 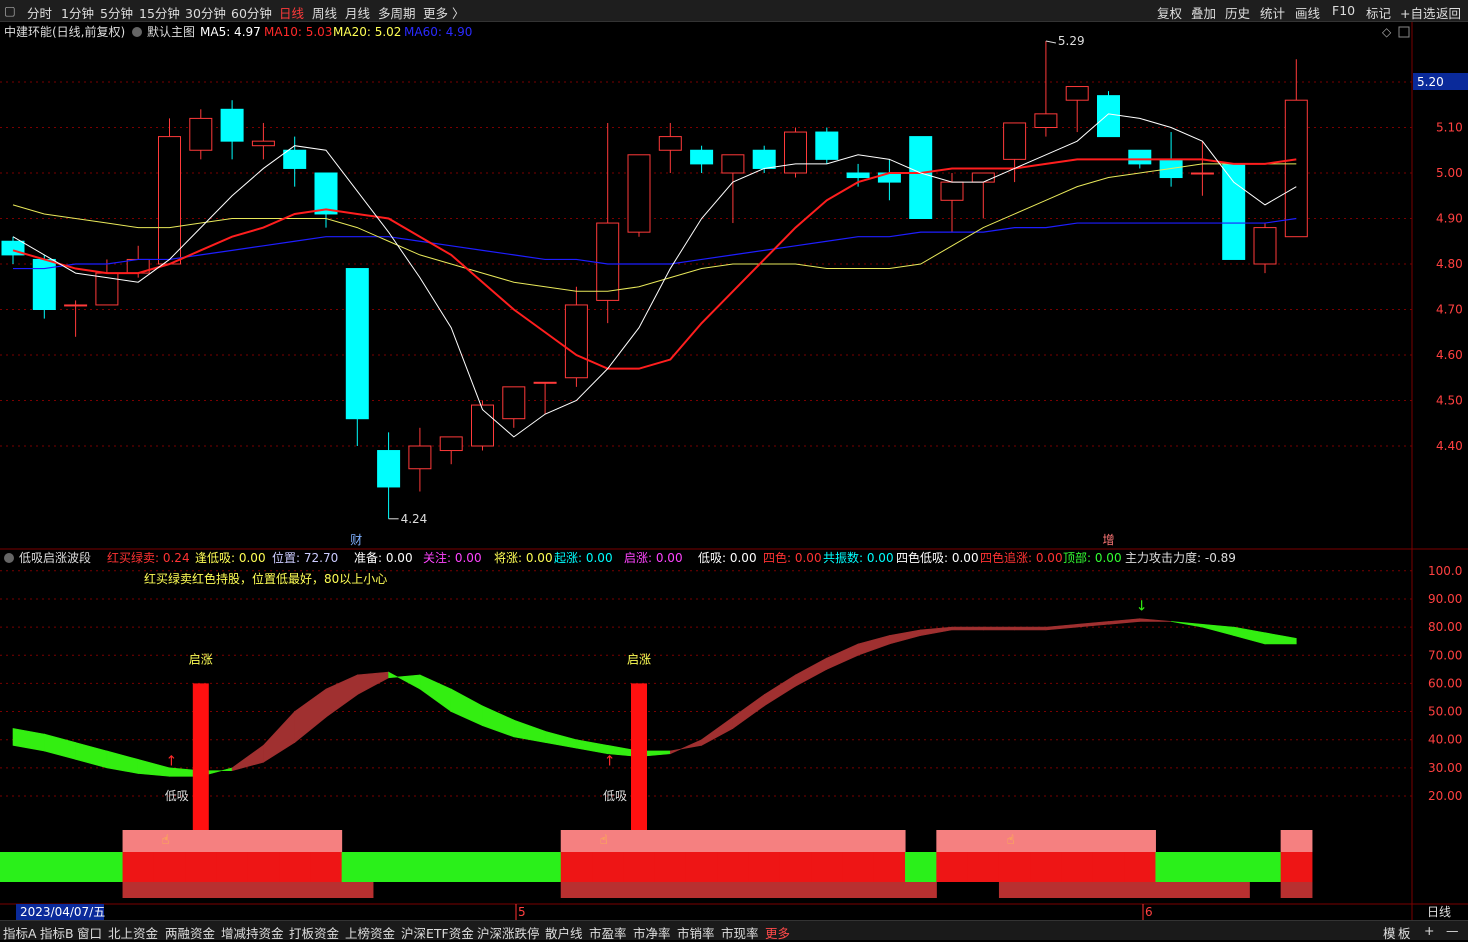 I want to click on mark-button: 标记, so click(x=1378, y=12).